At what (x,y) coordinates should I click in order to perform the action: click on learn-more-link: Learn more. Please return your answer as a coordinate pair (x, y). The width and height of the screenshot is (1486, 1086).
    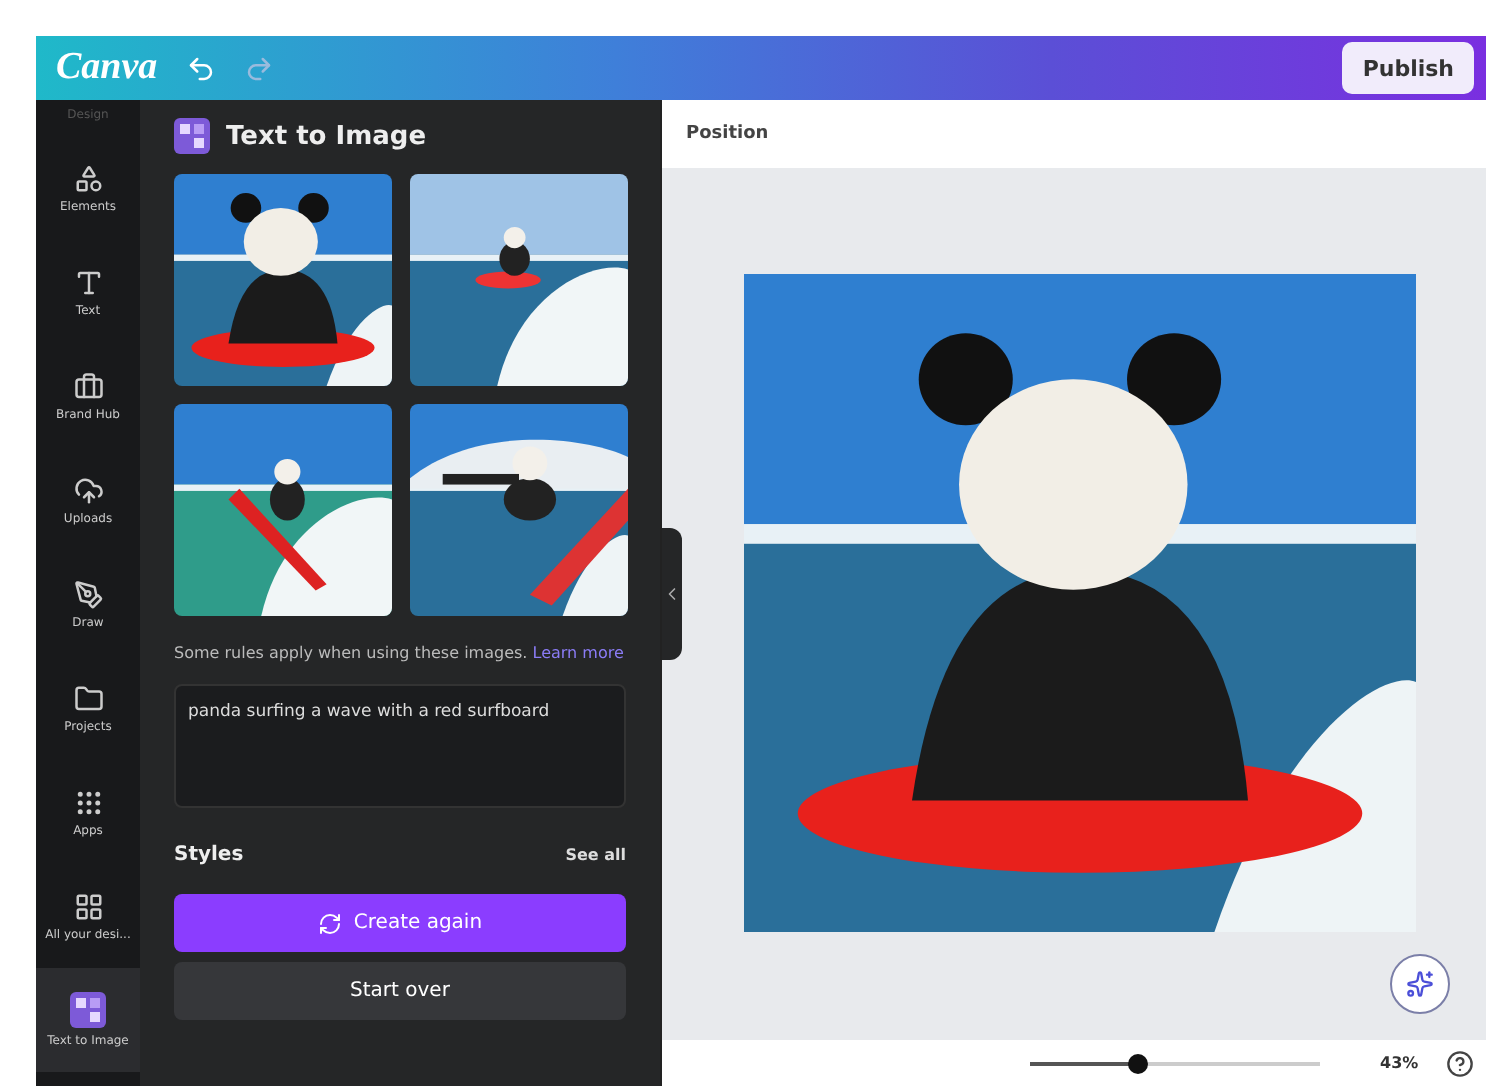
    Looking at the image, I should click on (578, 653).